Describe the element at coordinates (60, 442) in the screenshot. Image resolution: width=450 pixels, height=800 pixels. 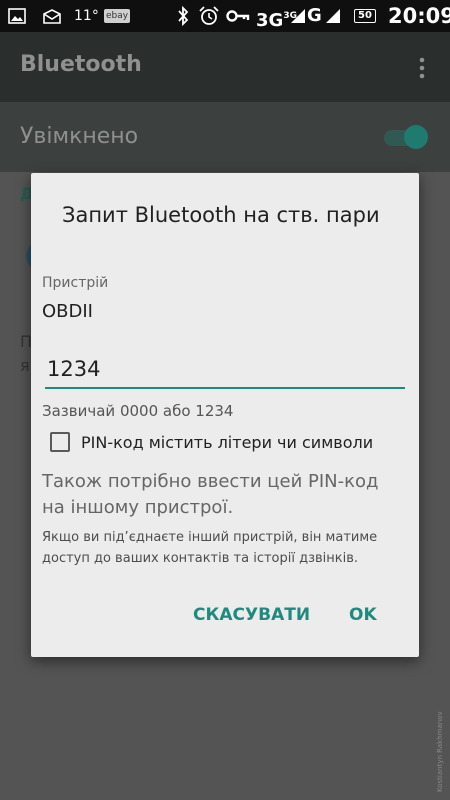
I see `pin-alphanumeric-checkbox` at that location.